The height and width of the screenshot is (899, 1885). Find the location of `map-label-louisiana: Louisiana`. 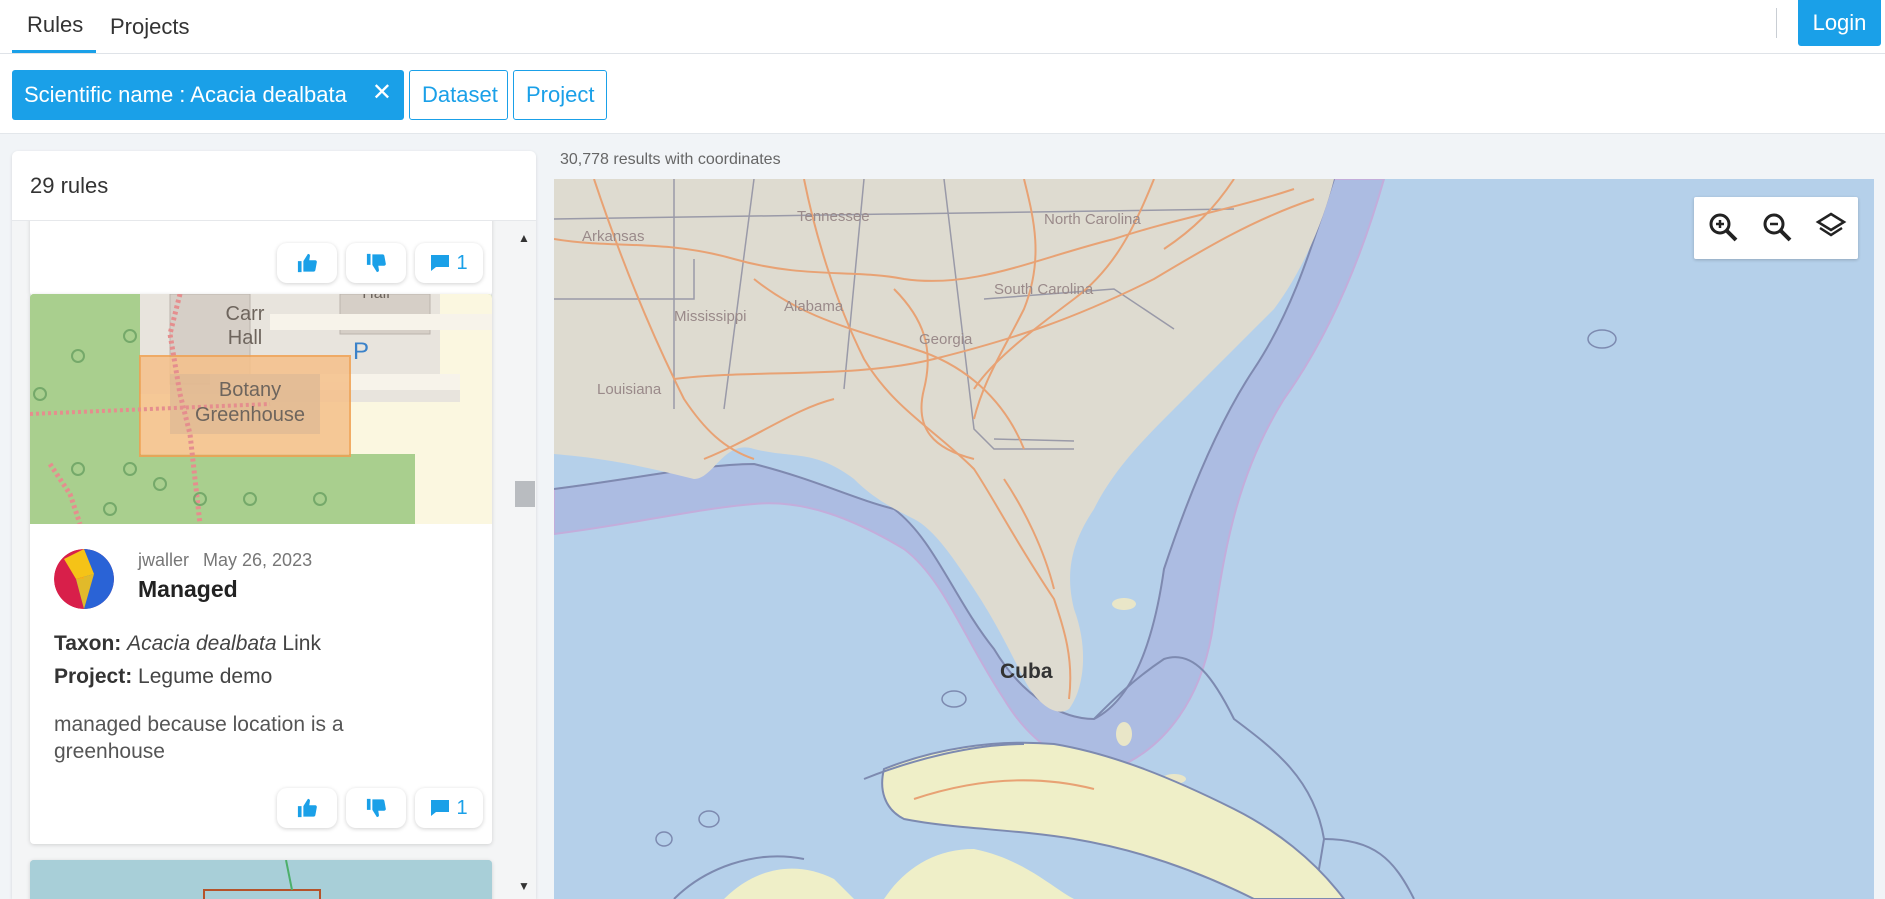

map-label-louisiana: Louisiana is located at coordinates (629, 389).